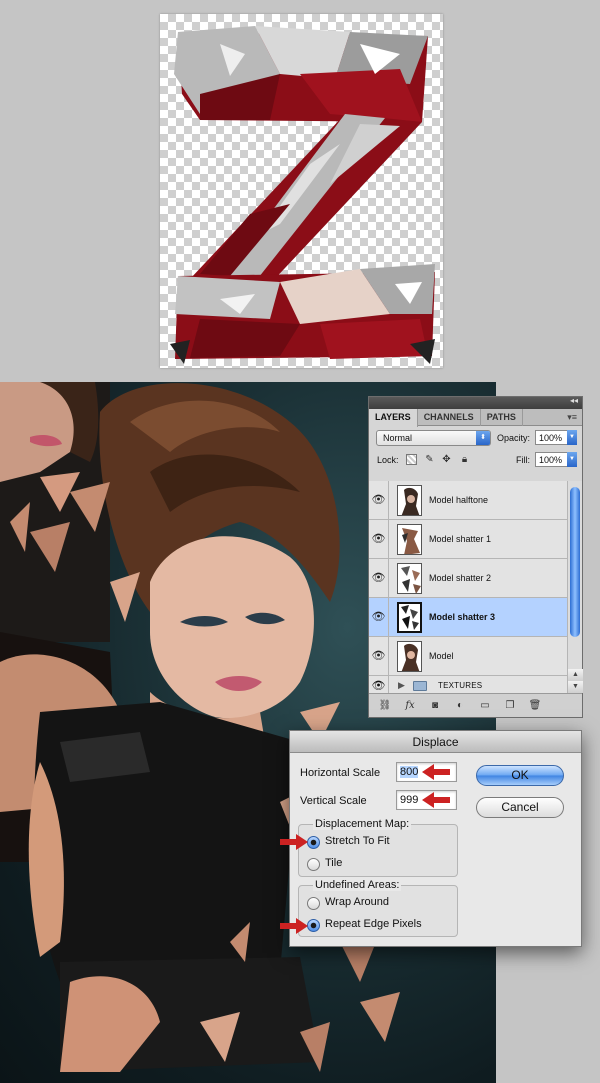 This screenshot has height=1083, width=600. What do you see at coordinates (420, 686) in the screenshot?
I see `folder-icon` at bounding box center [420, 686].